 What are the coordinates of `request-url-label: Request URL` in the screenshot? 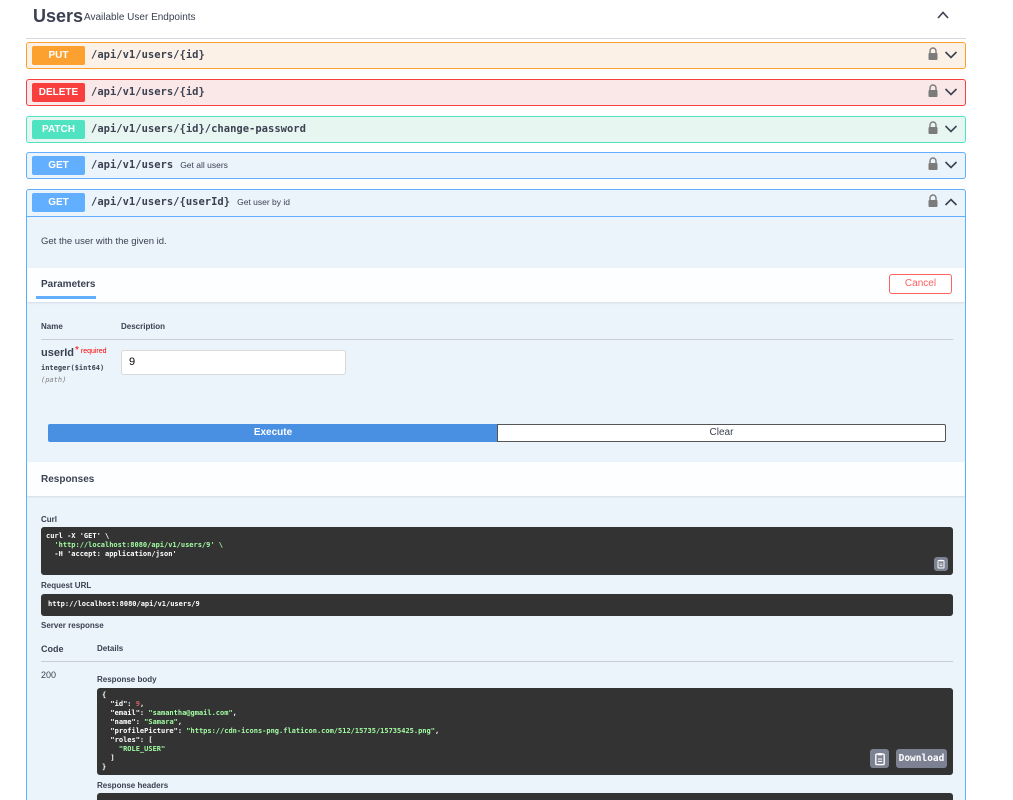 It's located at (66, 585).